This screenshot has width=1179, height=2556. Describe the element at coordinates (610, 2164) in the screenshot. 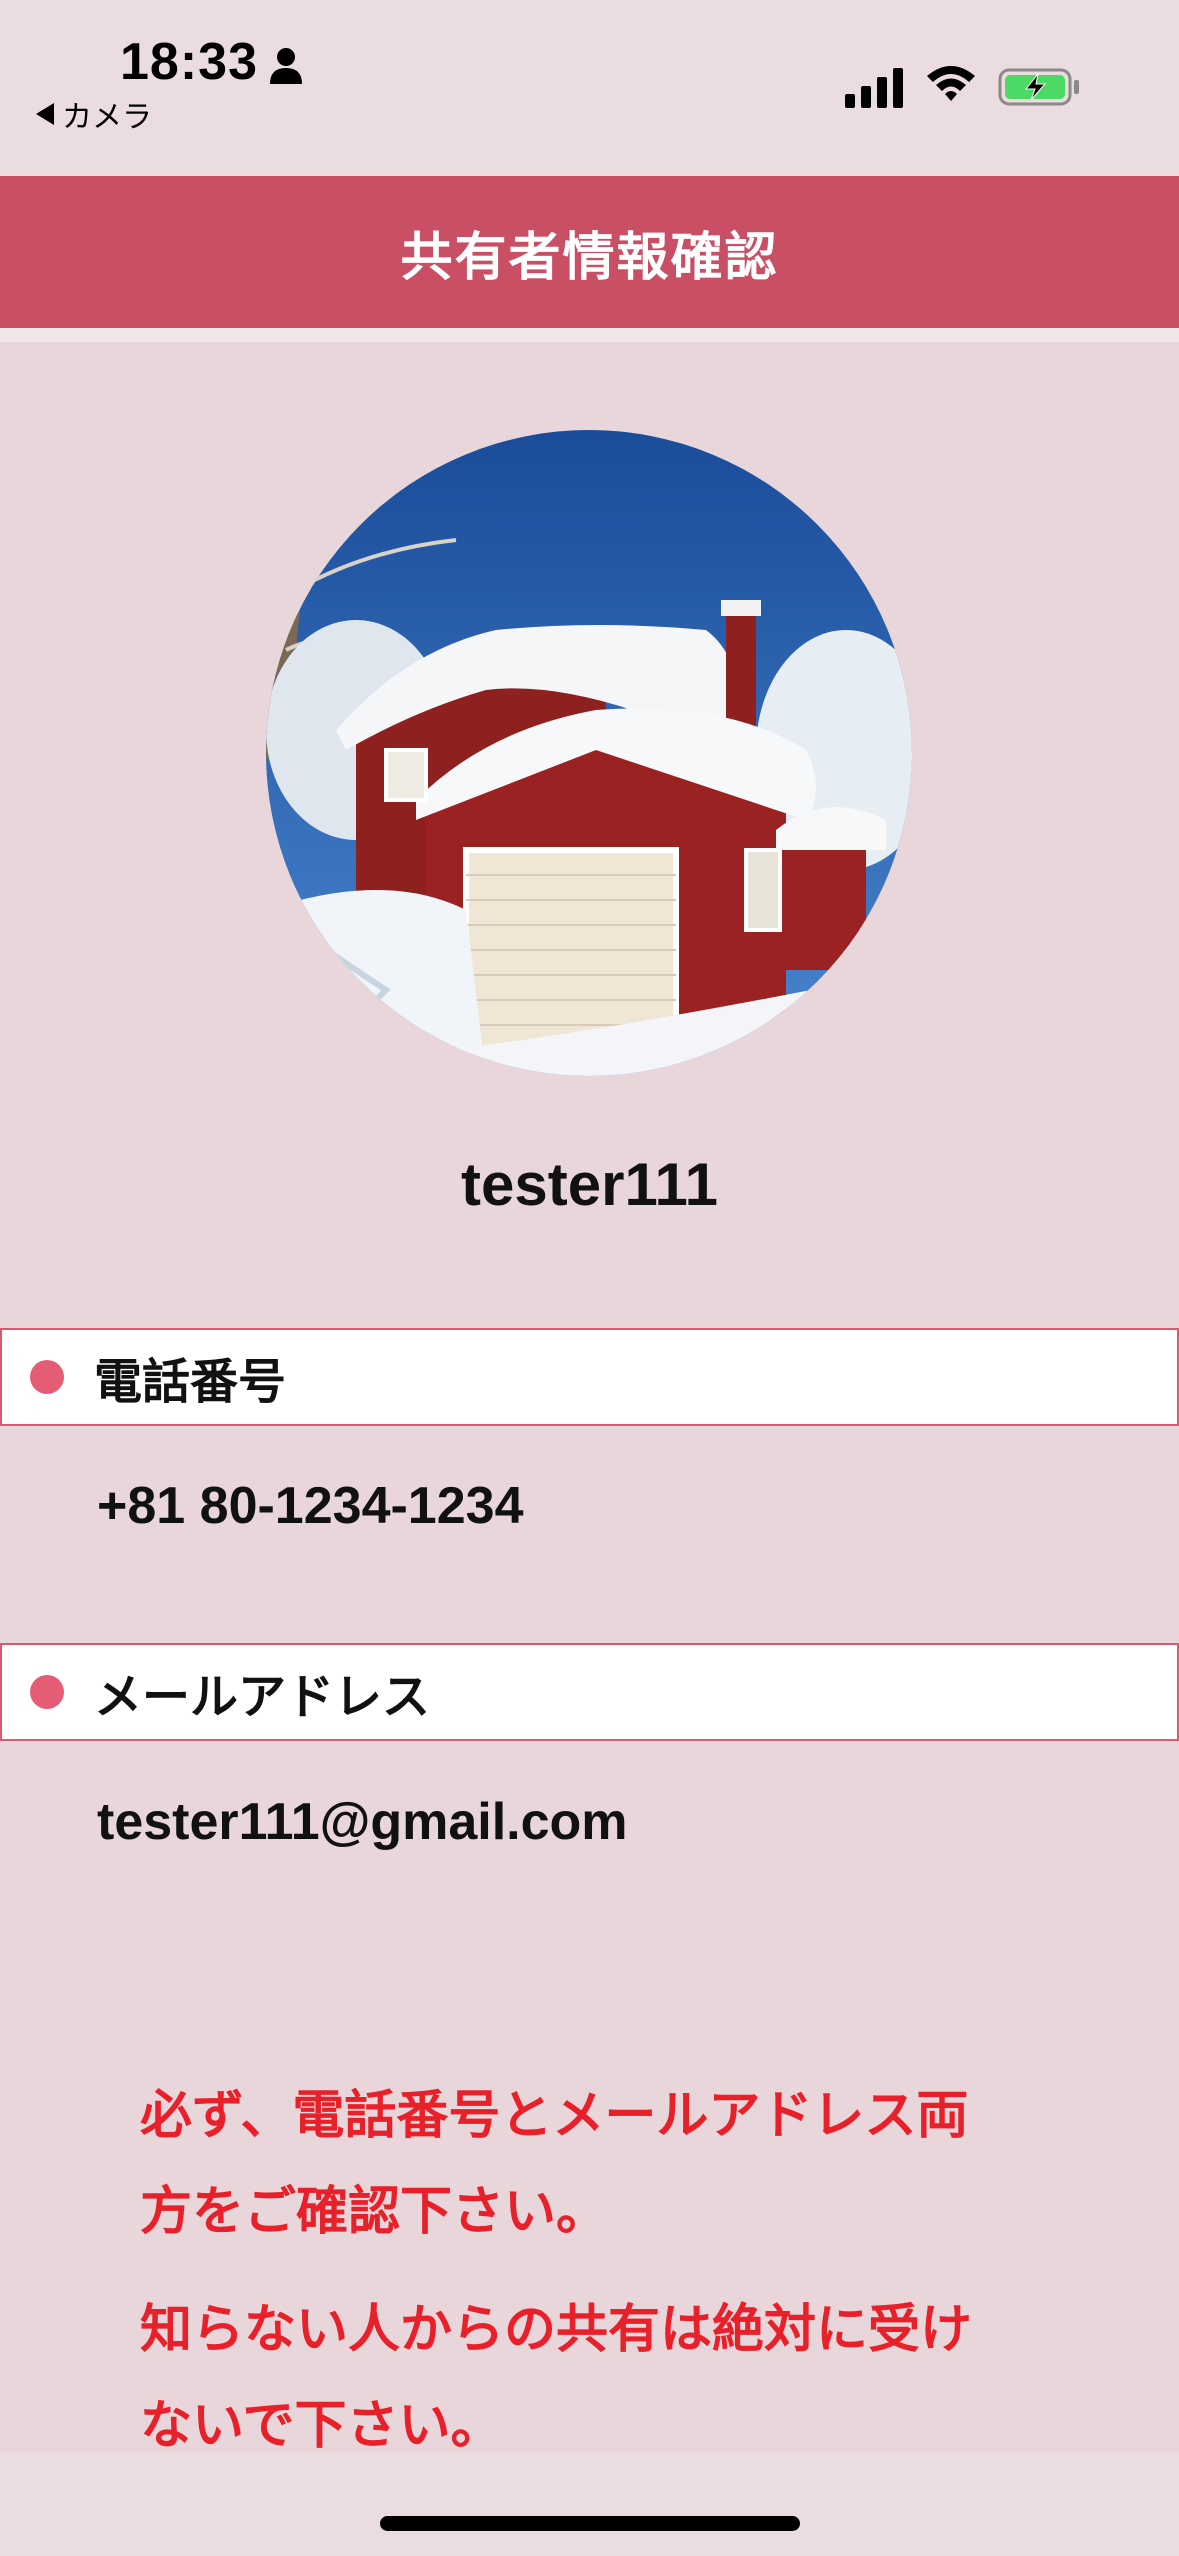

I see `warning-confirm: 必ず、電話番号とメールアドレス両 方をご確認下さい。` at that location.